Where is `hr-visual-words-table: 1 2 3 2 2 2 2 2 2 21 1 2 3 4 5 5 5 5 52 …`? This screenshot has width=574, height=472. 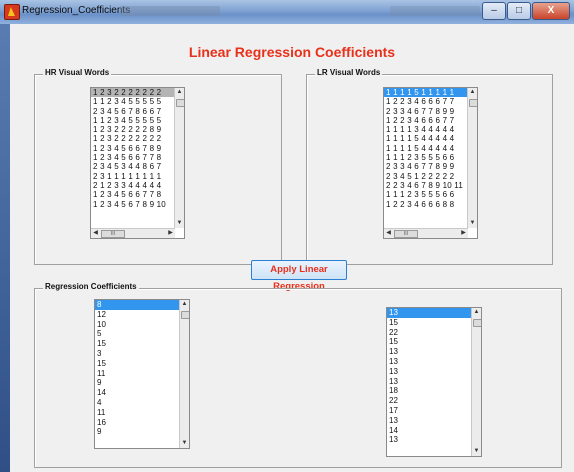 hr-visual-words-table: 1 2 3 2 2 2 2 2 2 21 1 2 3 4 5 5 5 5 52 … is located at coordinates (137, 163).